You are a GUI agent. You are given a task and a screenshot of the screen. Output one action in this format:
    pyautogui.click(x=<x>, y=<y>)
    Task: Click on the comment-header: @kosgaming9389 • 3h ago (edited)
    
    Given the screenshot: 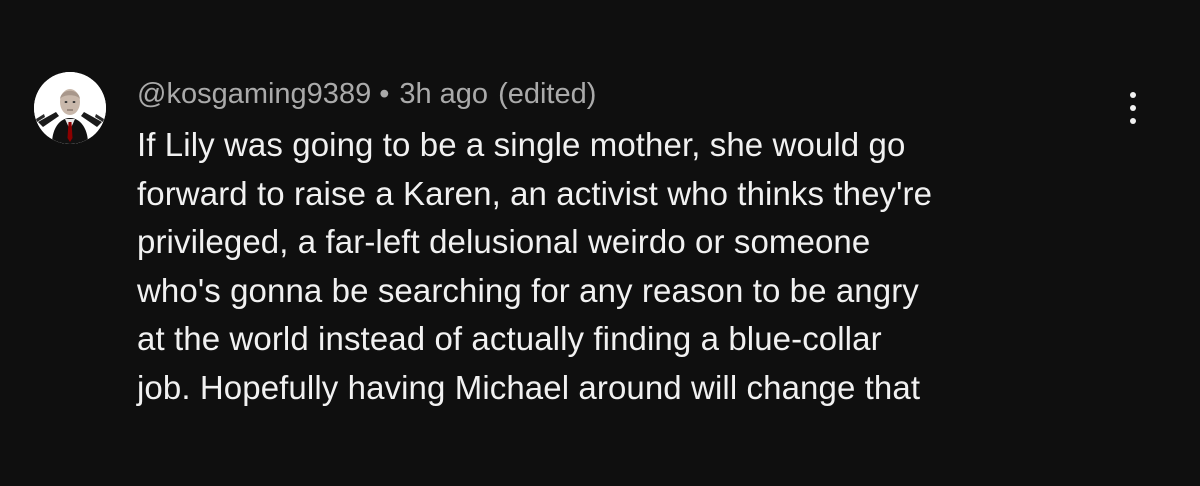 What is the action you would take?
    pyautogui.click(x=627, y=94)
    